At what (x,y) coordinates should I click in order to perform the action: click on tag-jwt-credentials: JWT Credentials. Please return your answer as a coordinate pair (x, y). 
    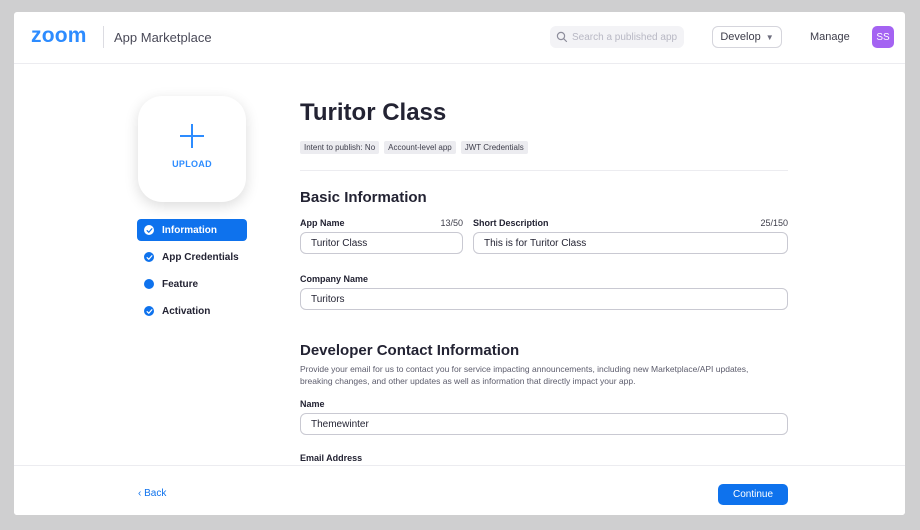
    Looking at the image, I should click on (494, 147).